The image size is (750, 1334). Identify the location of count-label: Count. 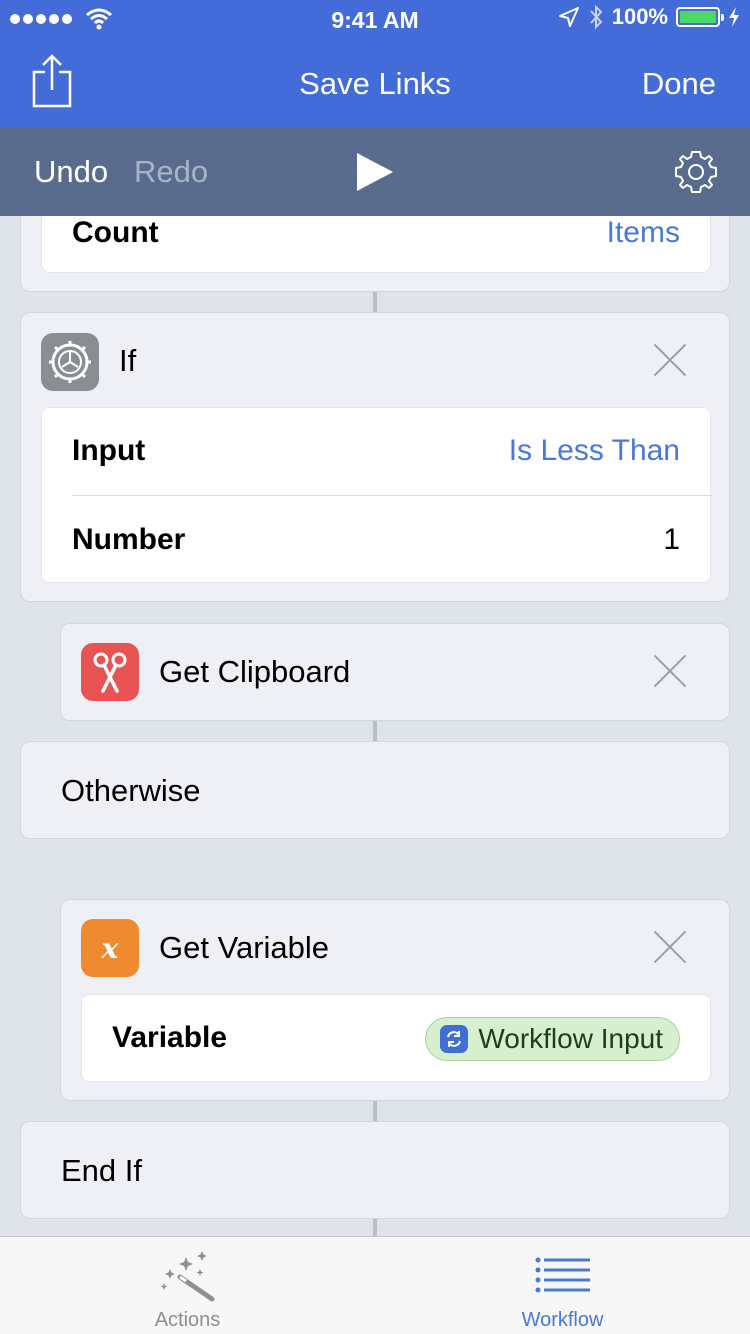
(115, 232).